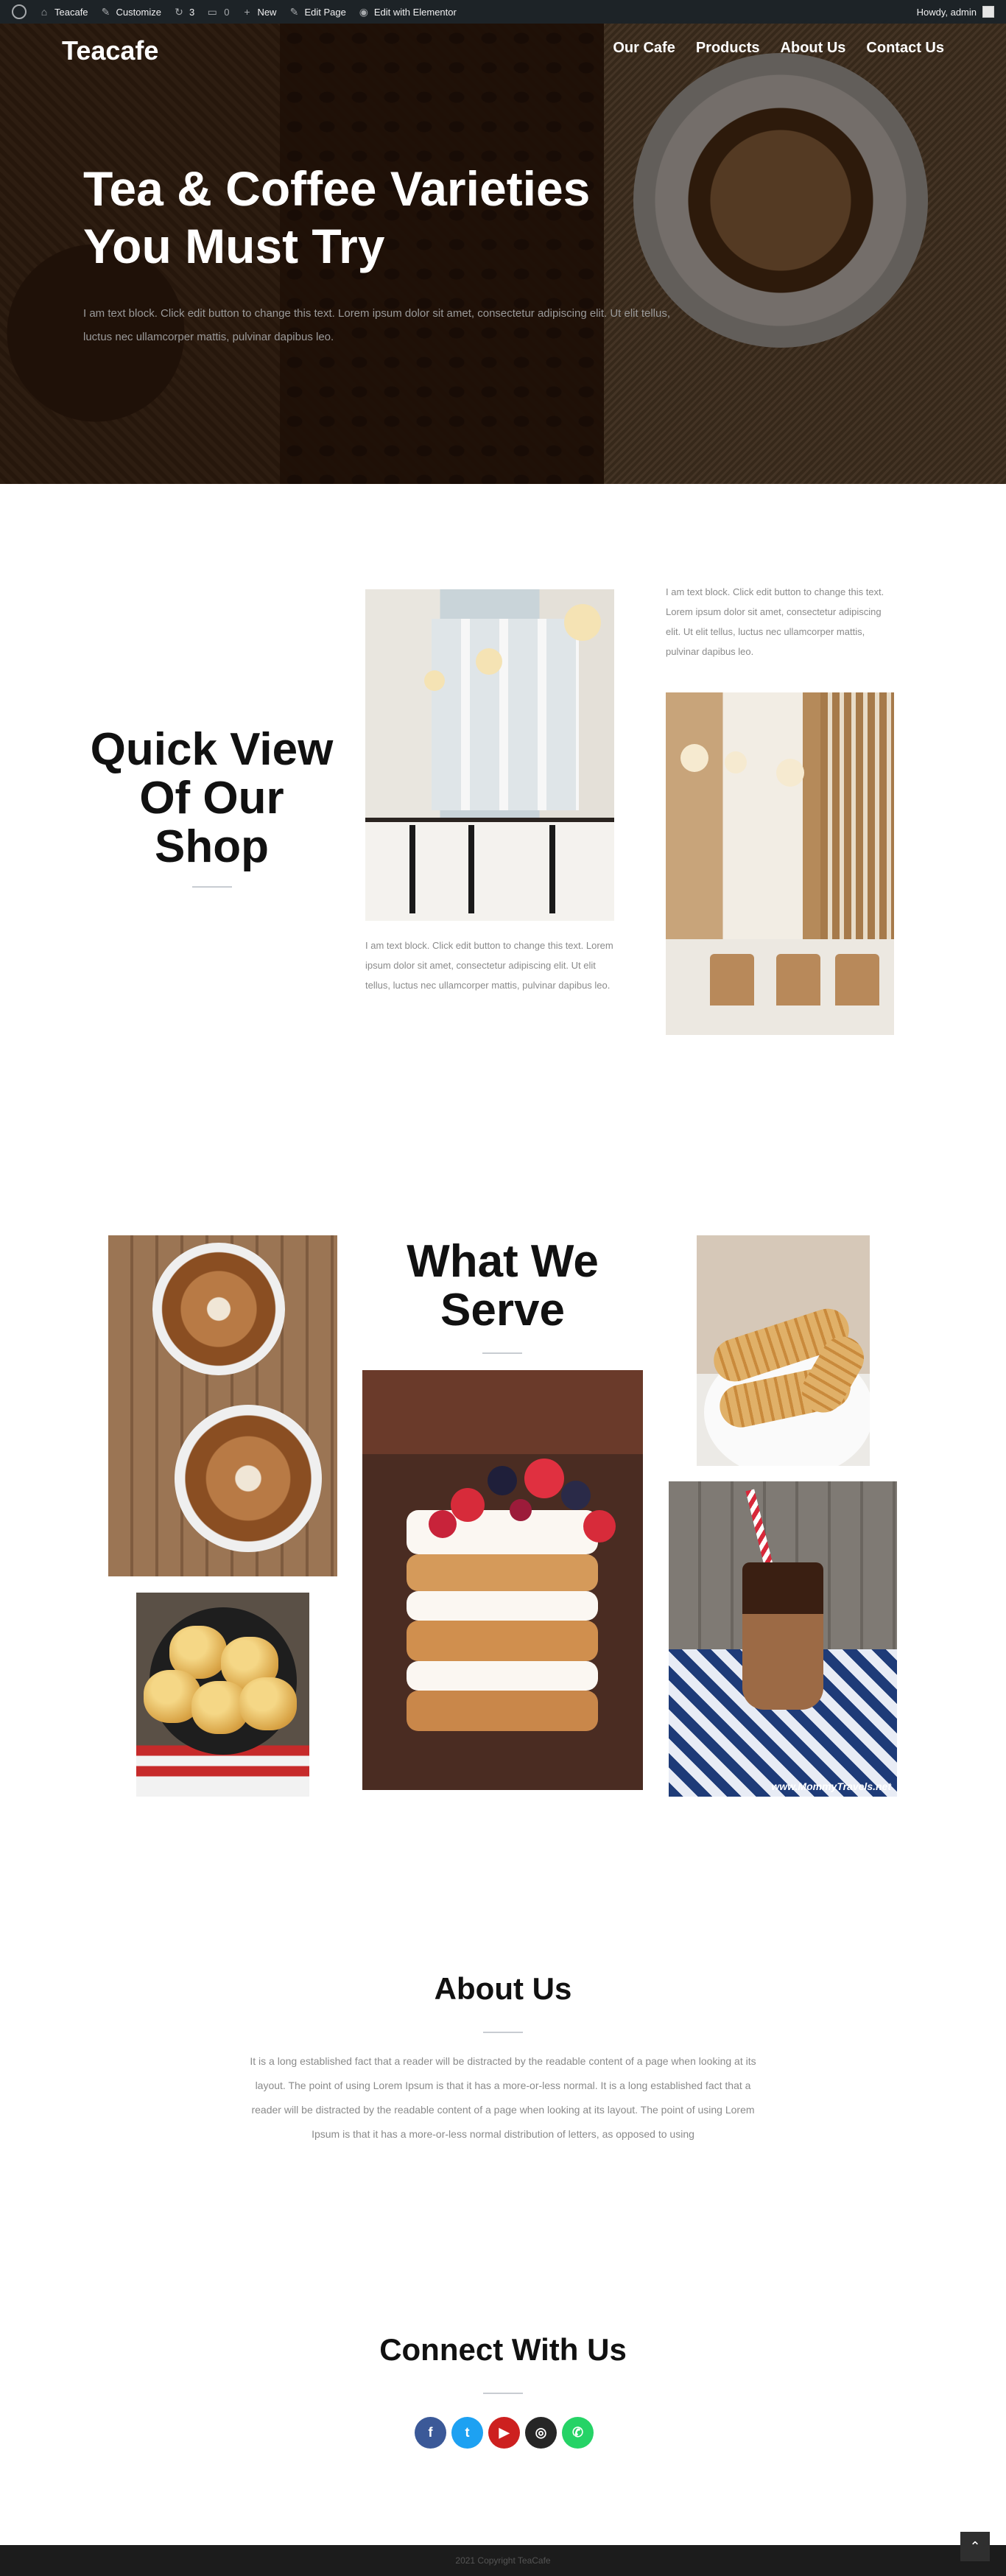 This screenshot has width=1006, height=2576. I want to click on about-divider, so click(503, 2032).